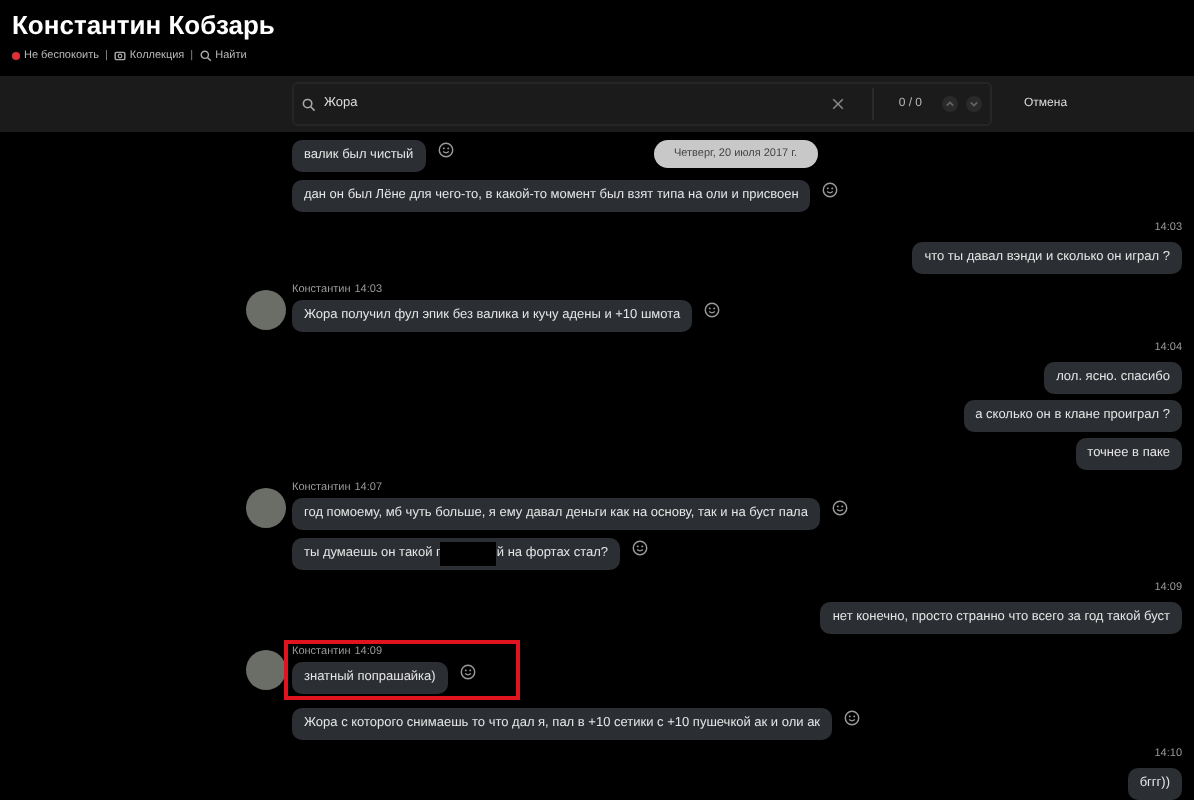 This screenshot has width=1194, height=800. What do you see at coordinates (144, 26) in the screenshot?
I see `contact-name: Константин Кобзарь` at bounding box center [144, 26].